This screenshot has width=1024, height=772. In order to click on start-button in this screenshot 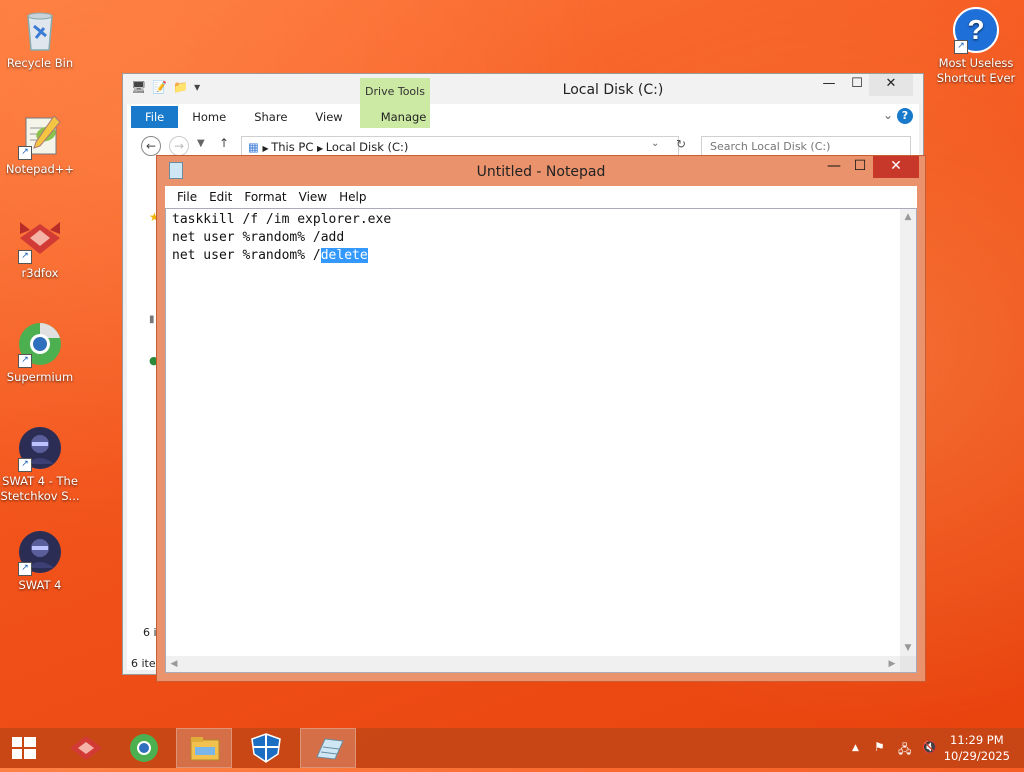, I will do `click(24, 748)`.